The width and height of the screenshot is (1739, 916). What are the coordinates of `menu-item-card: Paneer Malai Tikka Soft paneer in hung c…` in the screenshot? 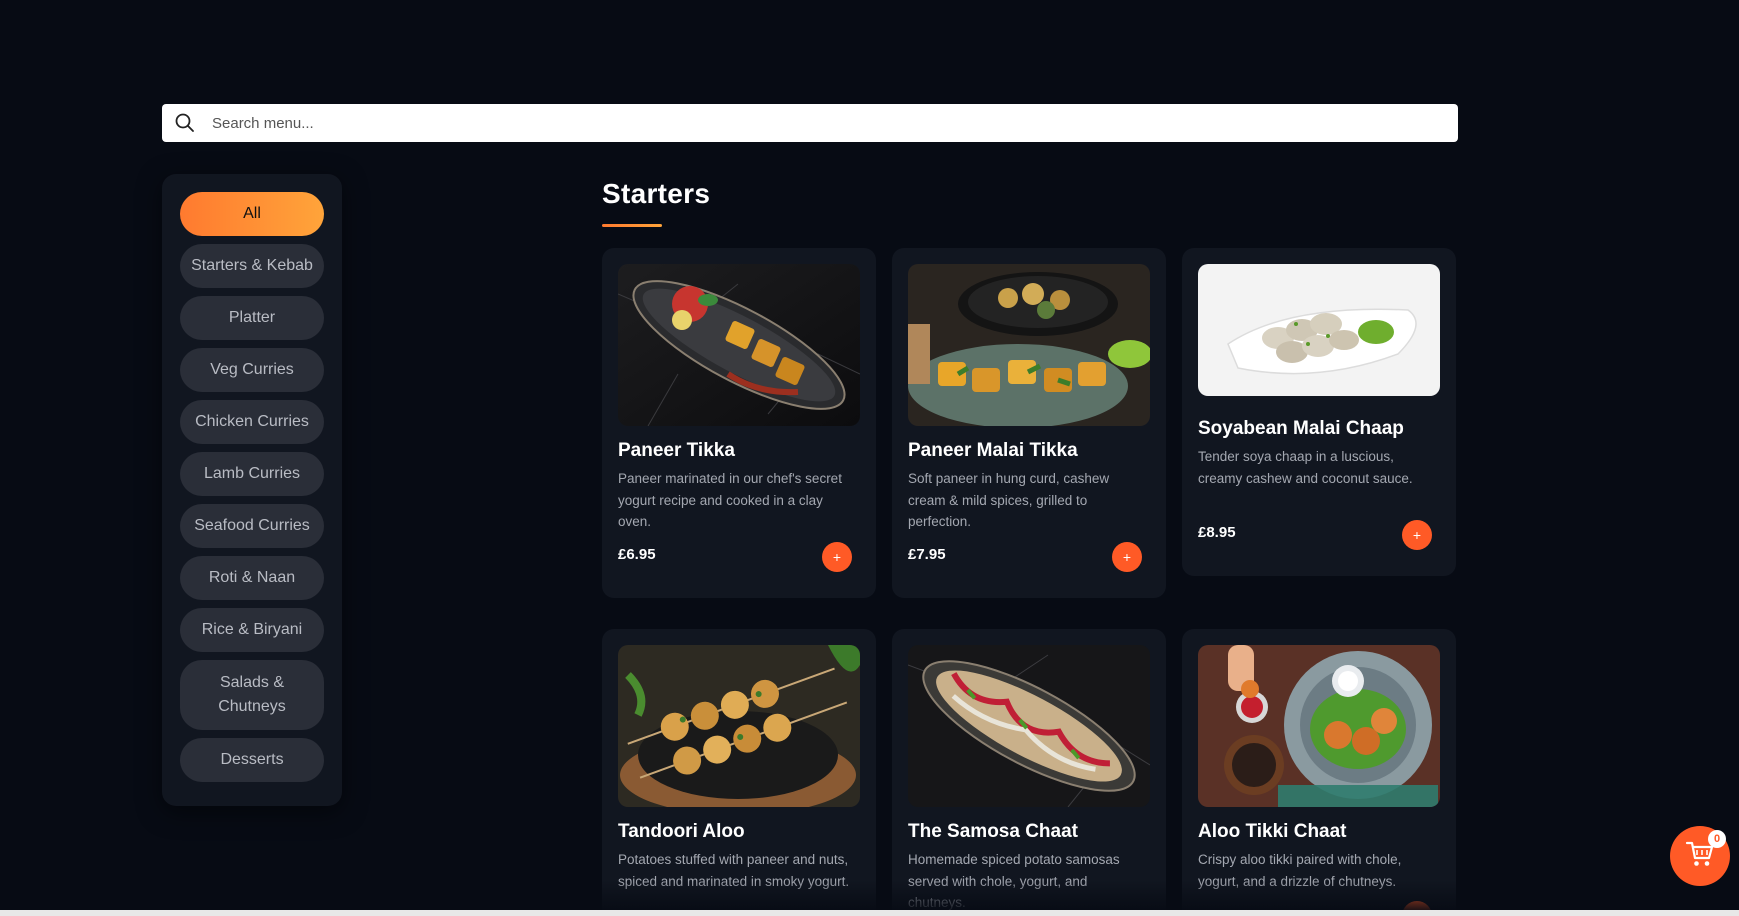 It's located at (1029, 423).